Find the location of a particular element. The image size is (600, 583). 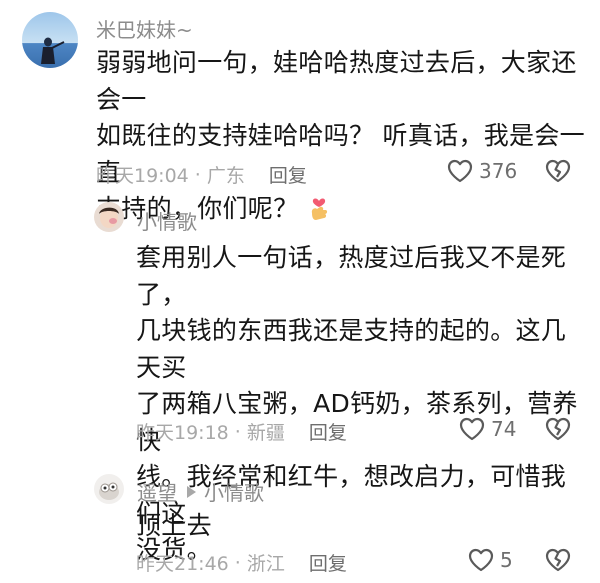

comment-line: 几块钱的东西我还是支持的起的。这几天买 is located at coordinates (351, 349).